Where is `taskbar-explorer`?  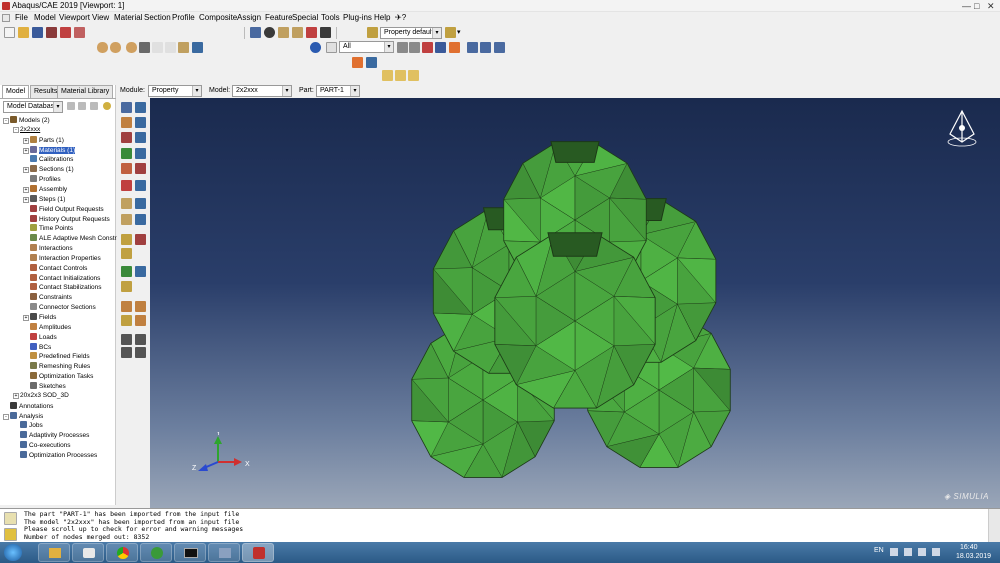 taskbar-explorer is located at coordinates (54, 552).